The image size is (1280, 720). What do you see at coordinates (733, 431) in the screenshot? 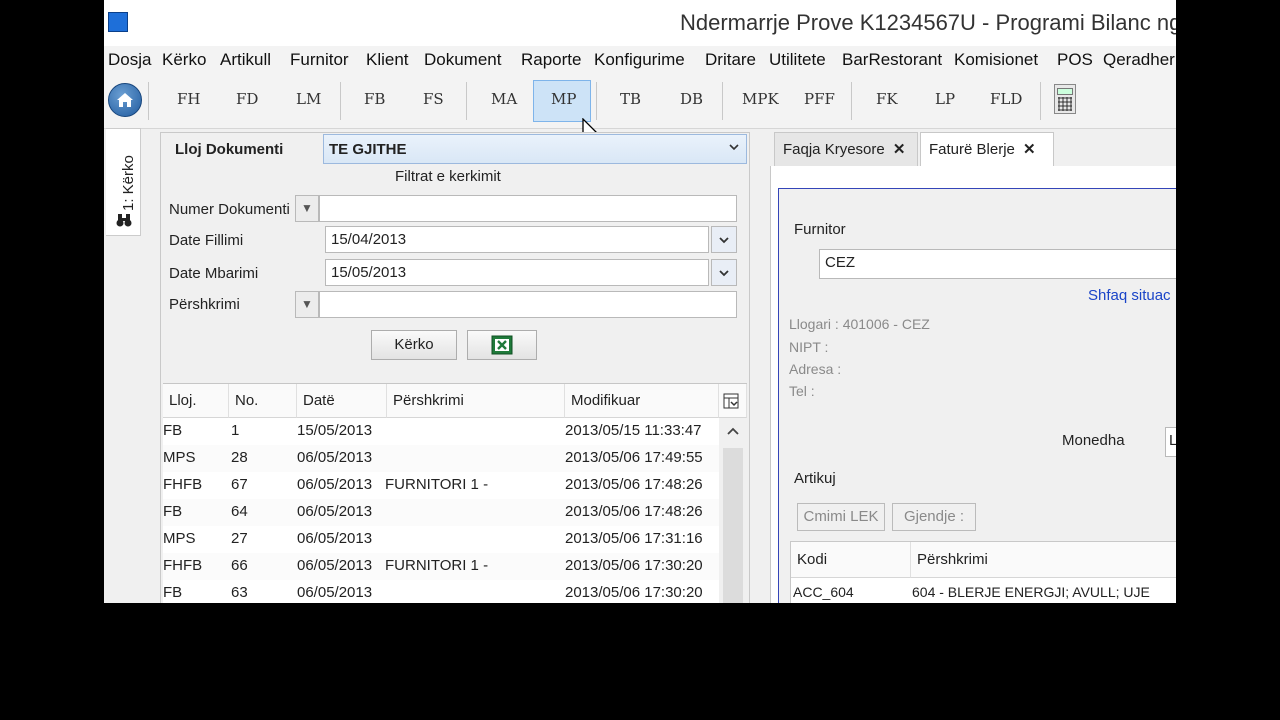
I see `chevron-up-icon` at bounding box center [733, 431].